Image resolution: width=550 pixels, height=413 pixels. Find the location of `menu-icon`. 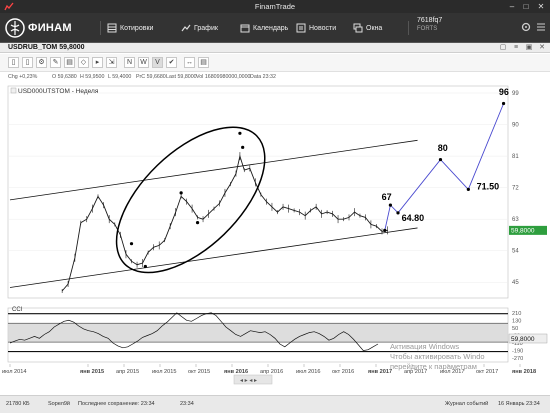

menu-icon is located at coordinates (541, 27).